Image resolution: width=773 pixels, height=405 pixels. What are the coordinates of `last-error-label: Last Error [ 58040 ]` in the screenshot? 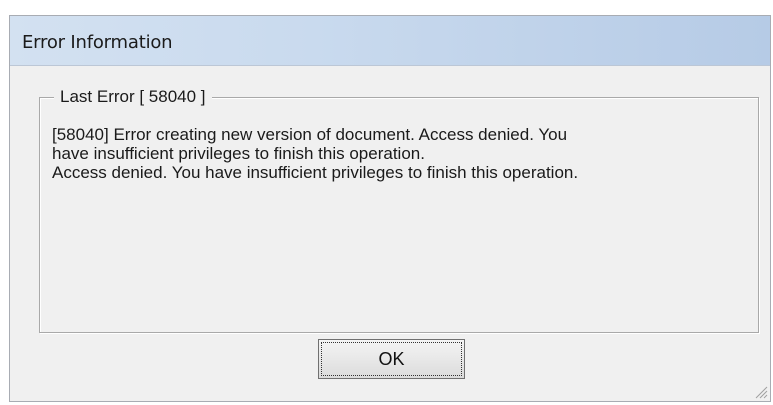 It's located at (133, 97).